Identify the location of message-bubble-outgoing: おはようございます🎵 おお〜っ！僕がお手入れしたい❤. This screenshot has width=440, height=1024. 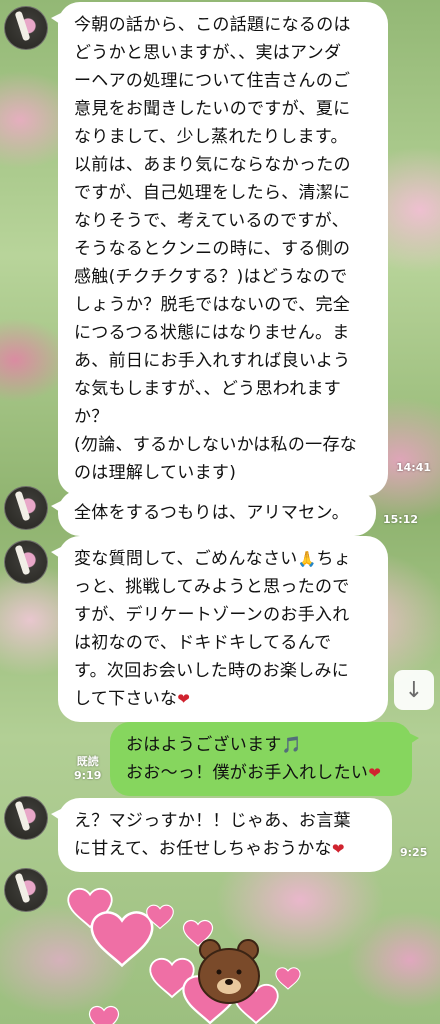
(264, 759).